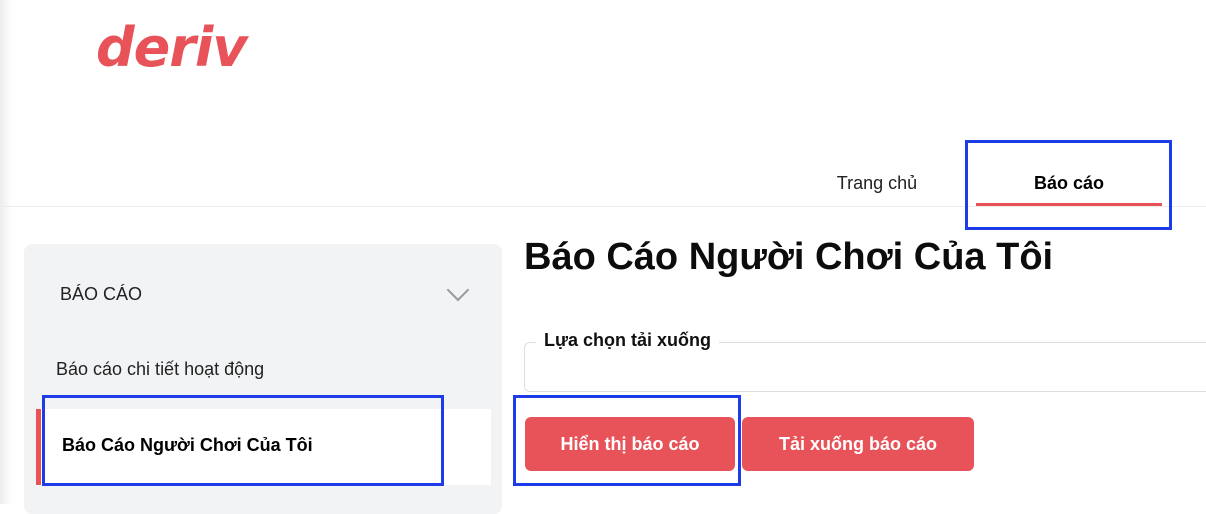 Image resolution: width=1206 pixels, height=514 pixels. I want to click on top-navigation: Trang chủ Báo cáo, so click(603, 178).